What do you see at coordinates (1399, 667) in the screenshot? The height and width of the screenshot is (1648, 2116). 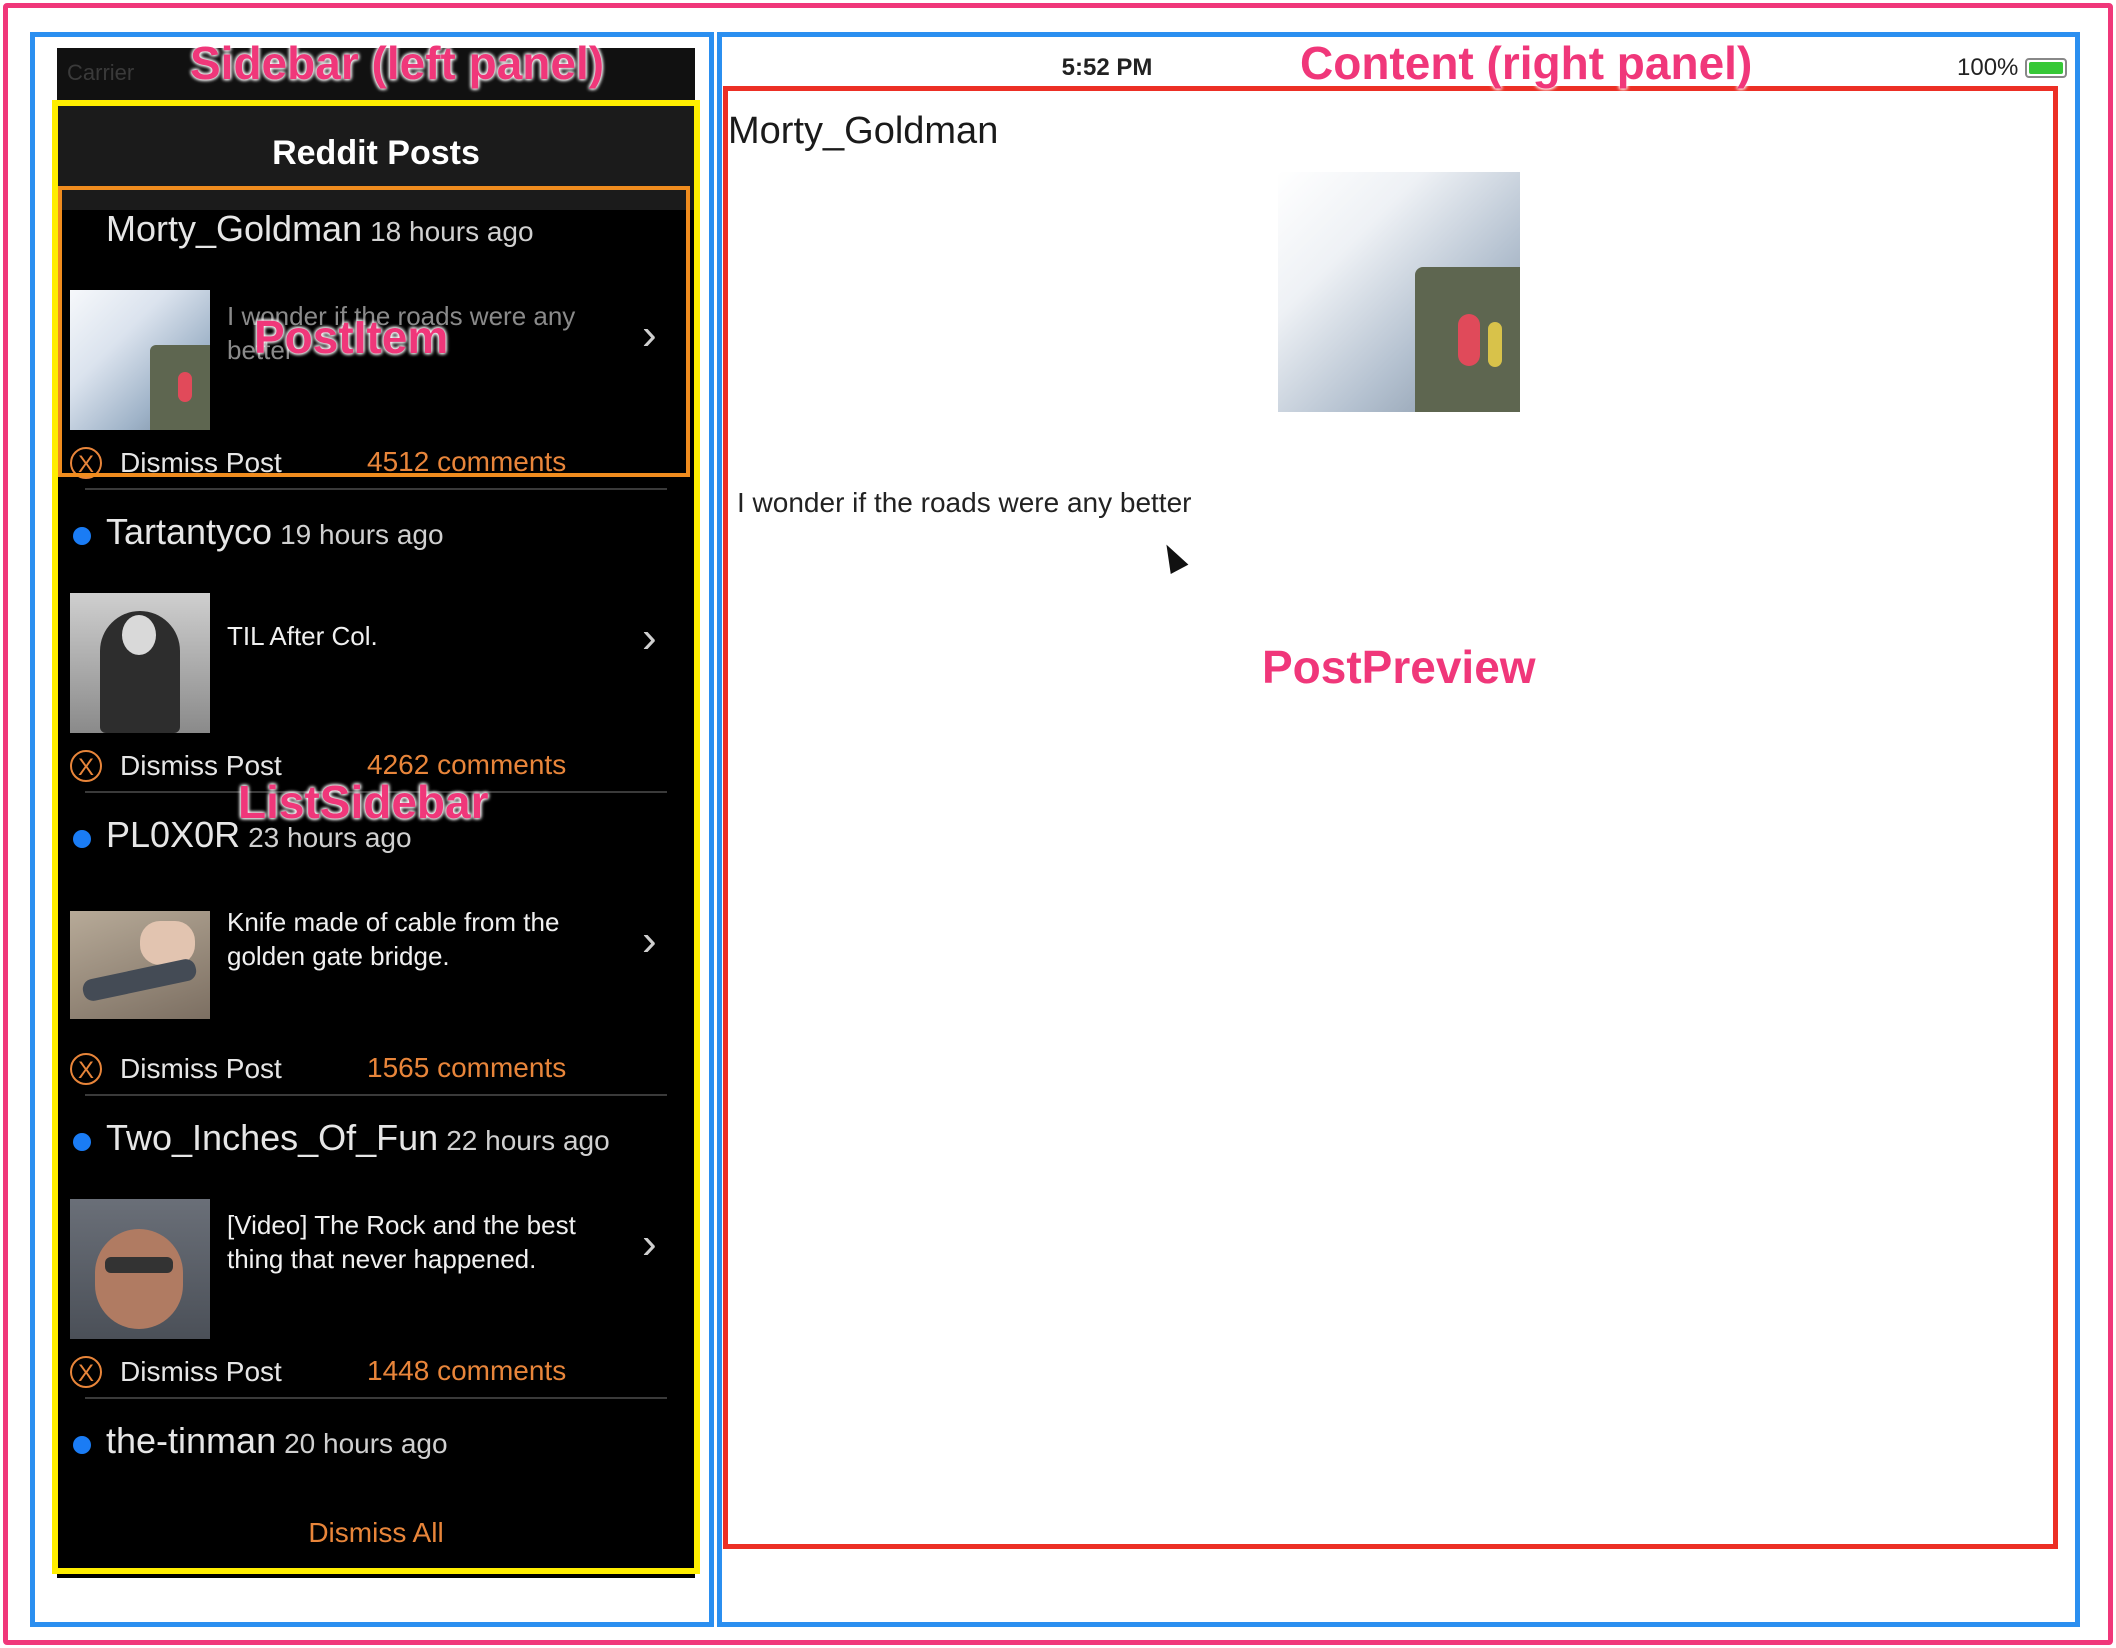 I see `annotation-post-preview: PostPreview` at bounding box center [1399, 667].